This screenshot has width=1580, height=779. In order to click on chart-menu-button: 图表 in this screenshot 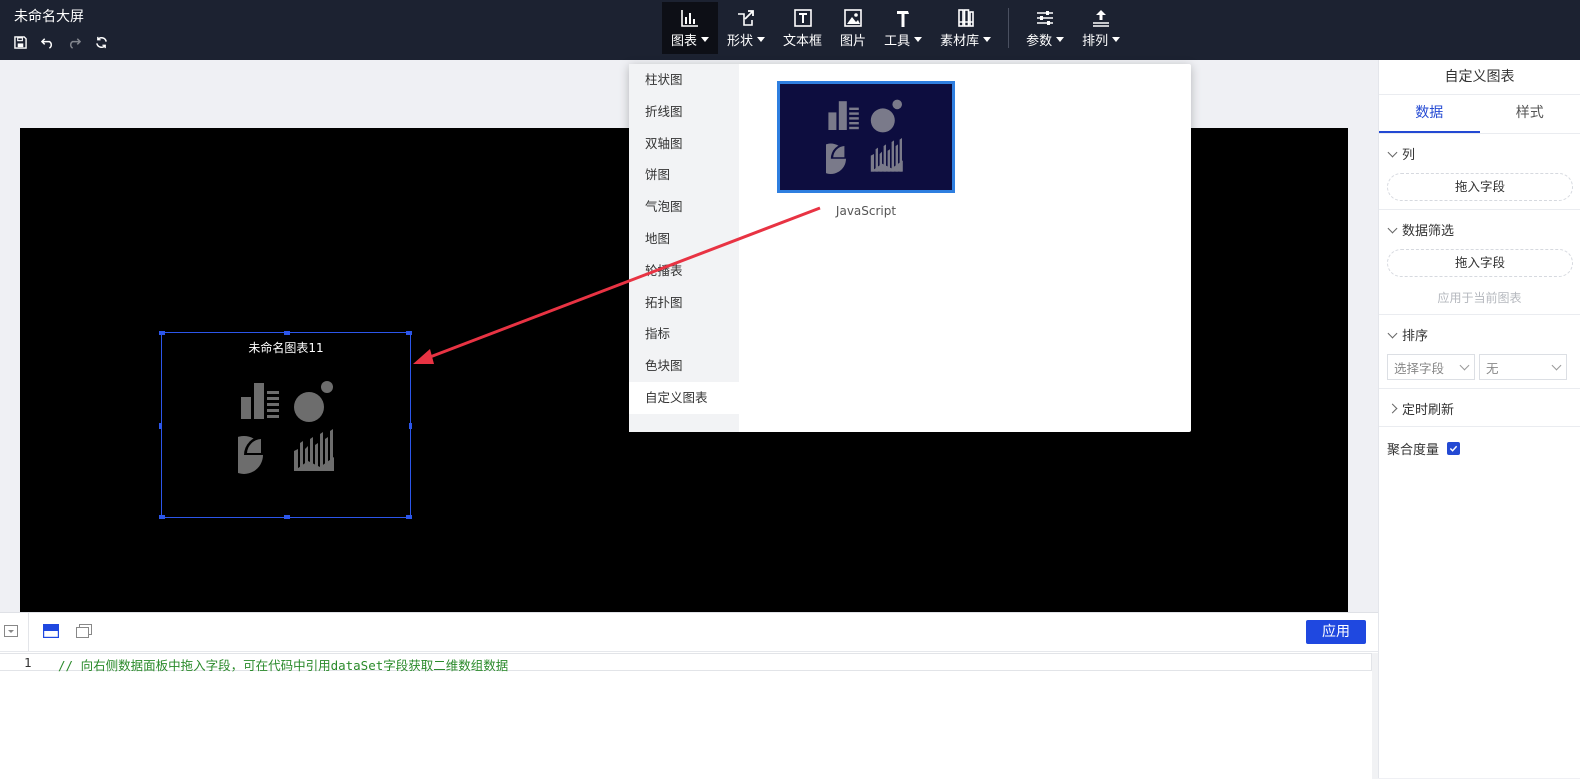, I will do `click(690, 28)`.